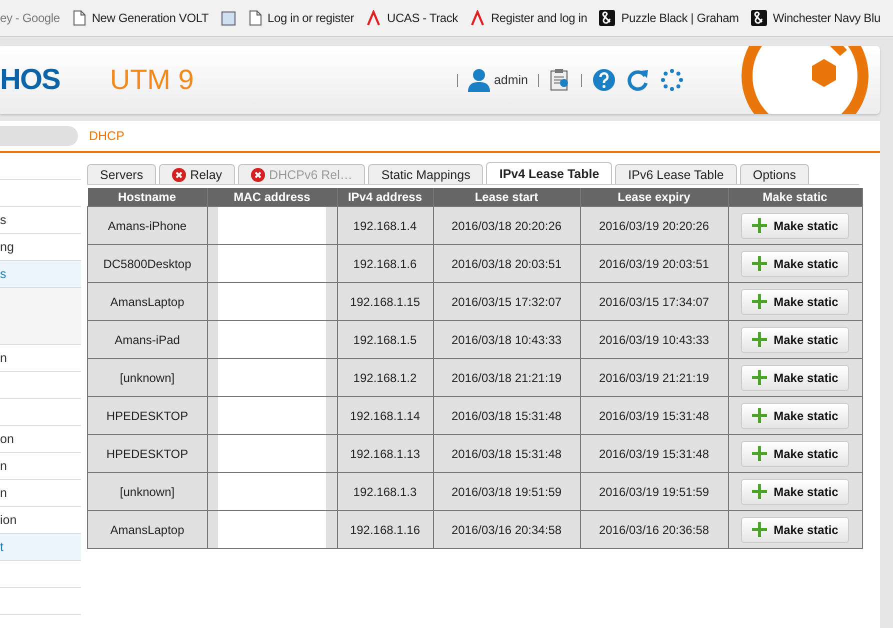  What do you see at coordinates (33, 18) in the screenshot?
I see `bookmark: ey - Google` at bounding box center [33, 18].